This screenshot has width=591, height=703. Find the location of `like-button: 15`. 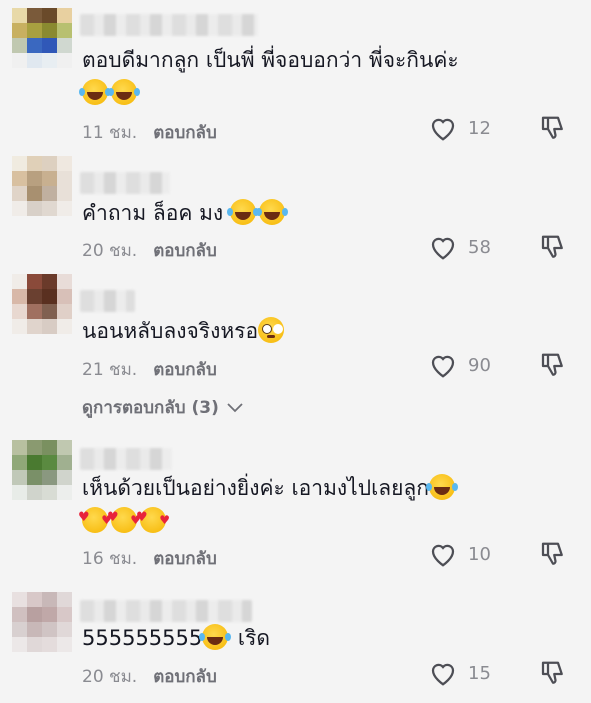

like-button: 15 is located at coordinates (459, 673).